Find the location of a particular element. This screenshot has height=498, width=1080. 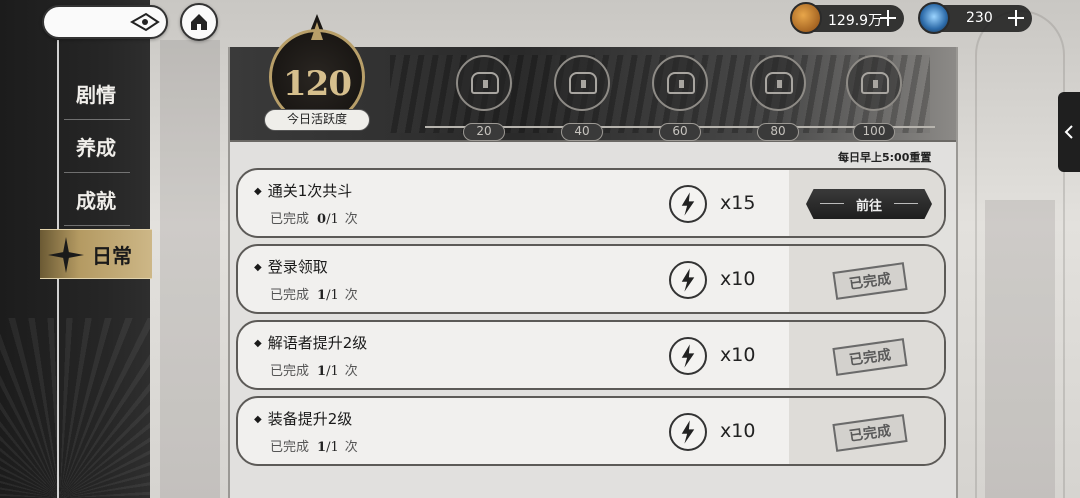

sidebar-item-daily-label: 日常 is located at coordinates (112, 255).